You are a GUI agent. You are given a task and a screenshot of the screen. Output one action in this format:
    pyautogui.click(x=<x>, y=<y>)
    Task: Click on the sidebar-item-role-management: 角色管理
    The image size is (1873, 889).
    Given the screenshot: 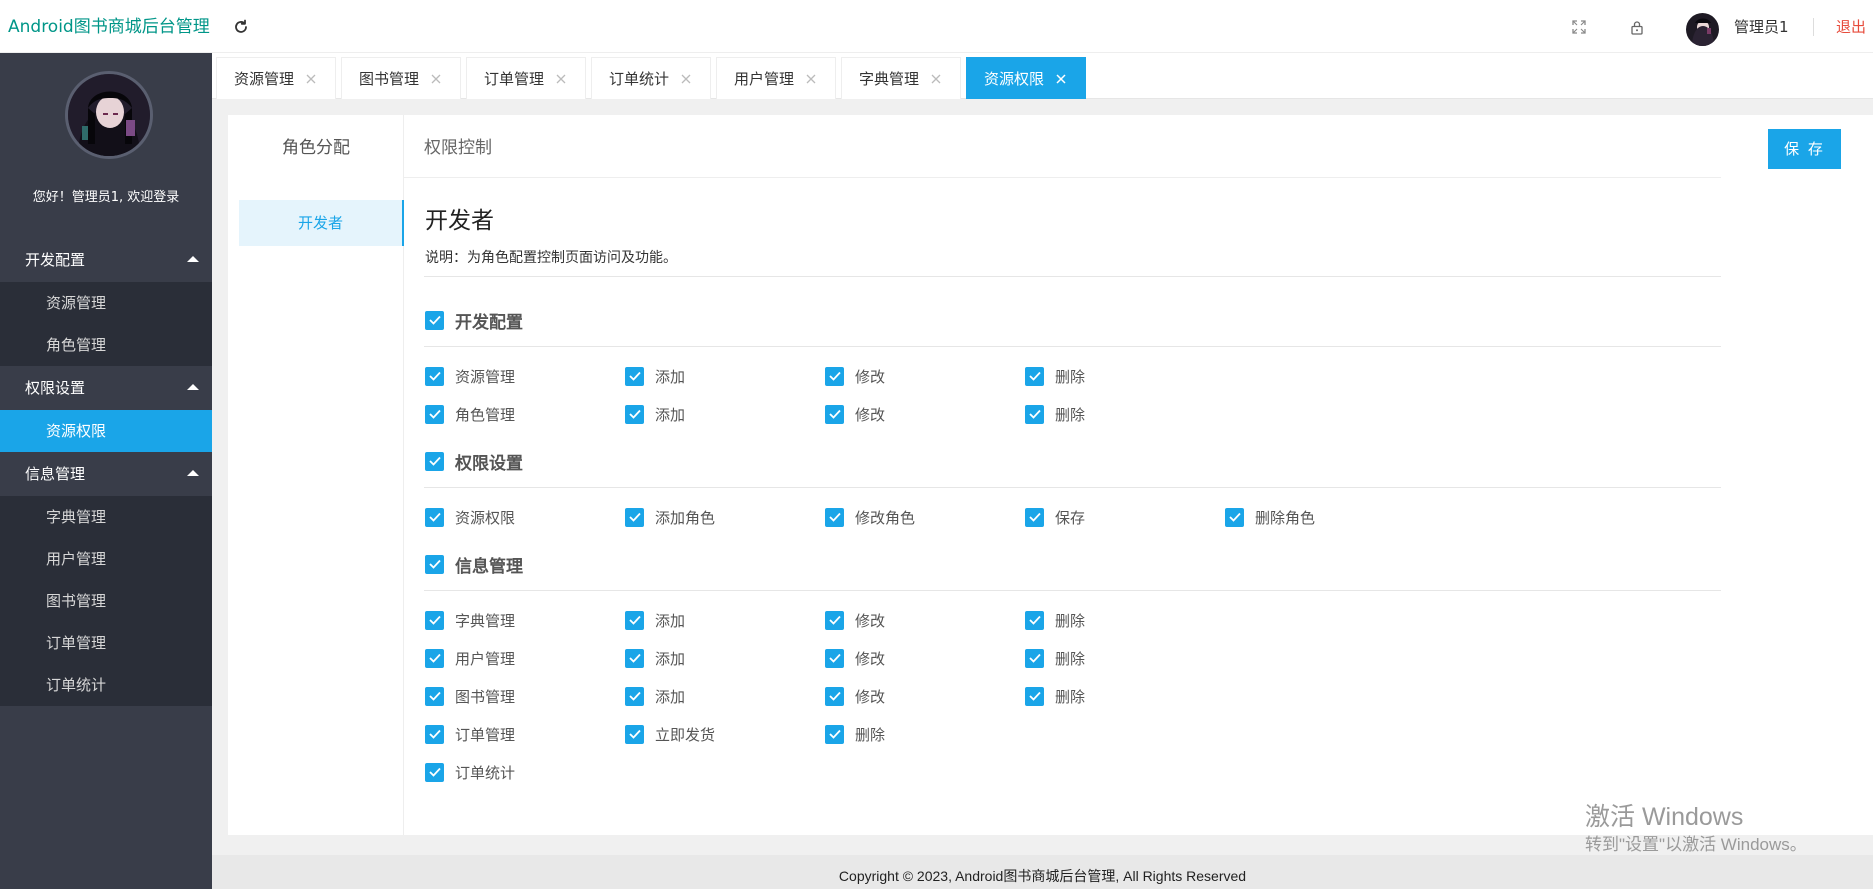 What is the action you would take?
    pyautogui.click(x=106, y=345)
    